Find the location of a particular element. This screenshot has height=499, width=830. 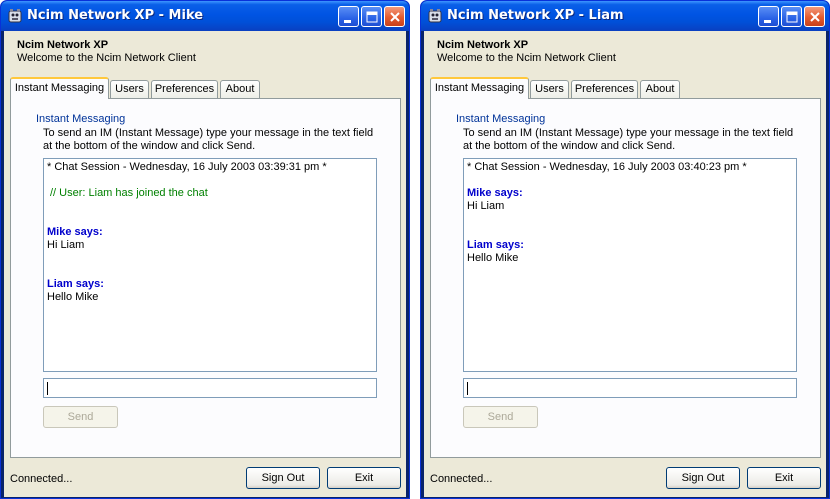

chat-system-message: // User: Liam has joined the chat is located at coordinates (129, 193).